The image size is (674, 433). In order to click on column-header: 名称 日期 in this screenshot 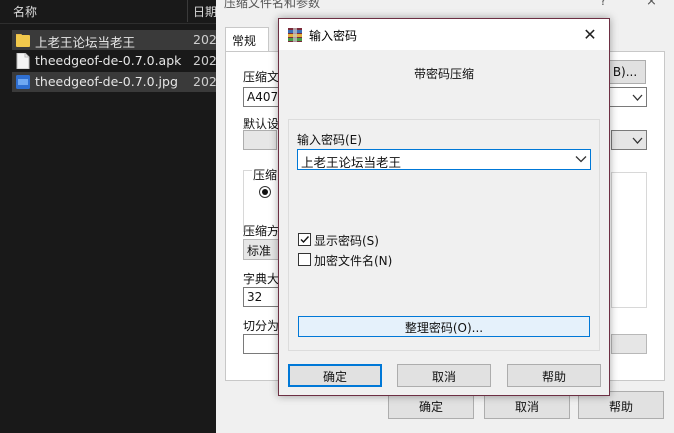, I will do `click(110, 12)`.